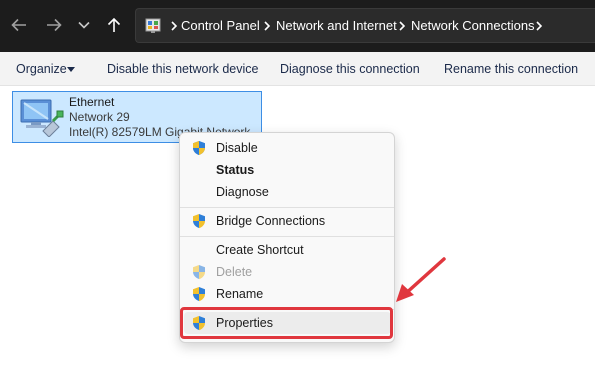 The height and width of the screenshot is (388, 595). I want to click on menu-label: Disable, so click(237, 148).